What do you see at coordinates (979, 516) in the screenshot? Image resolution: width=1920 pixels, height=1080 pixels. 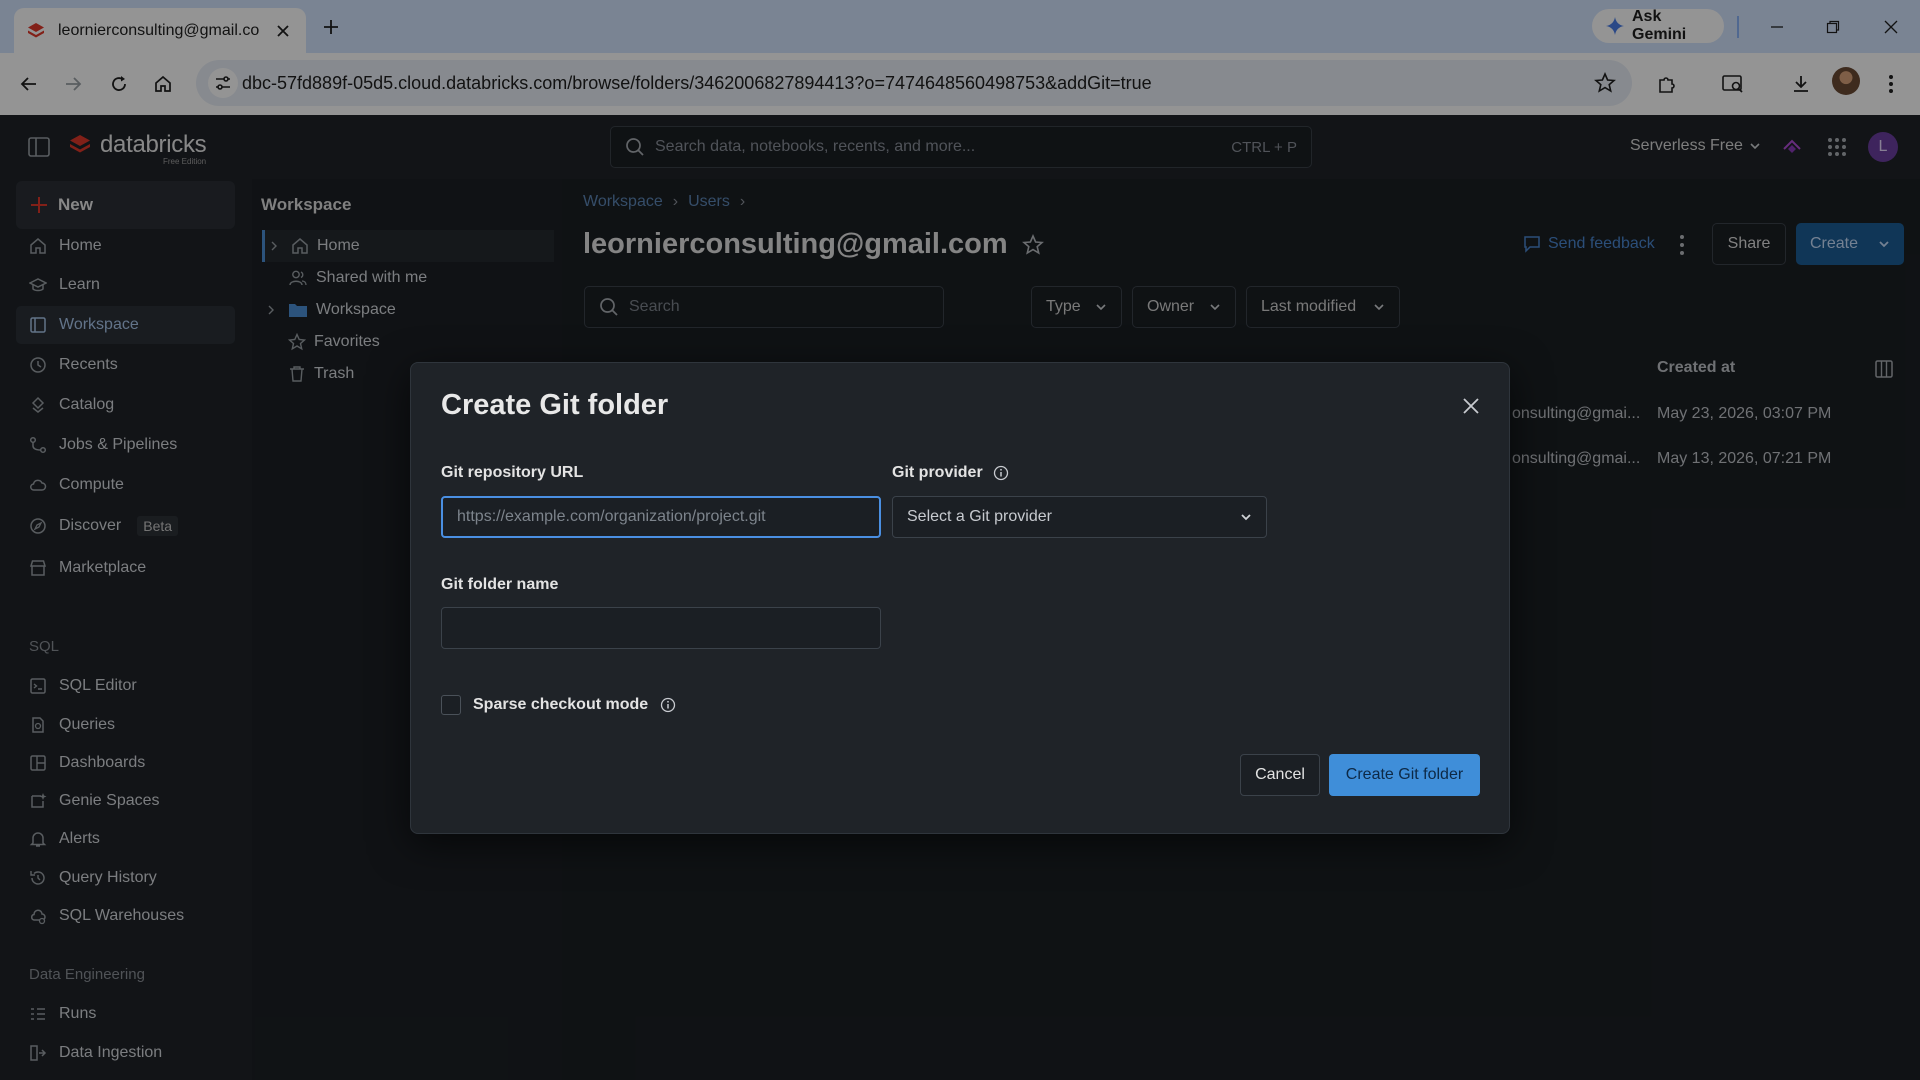 I see `git-provider-selected: Select a Git provider` at bounding box center [979, 516].